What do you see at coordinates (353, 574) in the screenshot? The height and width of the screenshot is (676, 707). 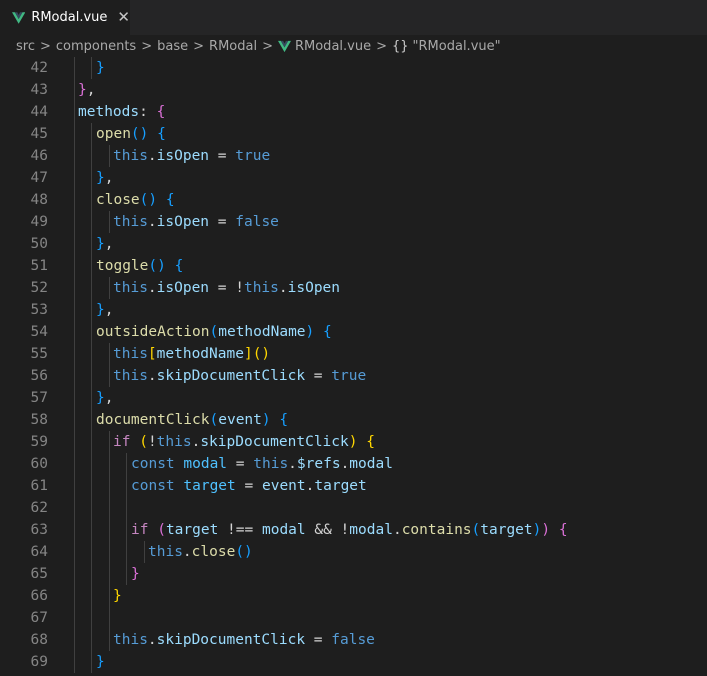 I see `code-line: 65}` at bounding box center [353, 574].